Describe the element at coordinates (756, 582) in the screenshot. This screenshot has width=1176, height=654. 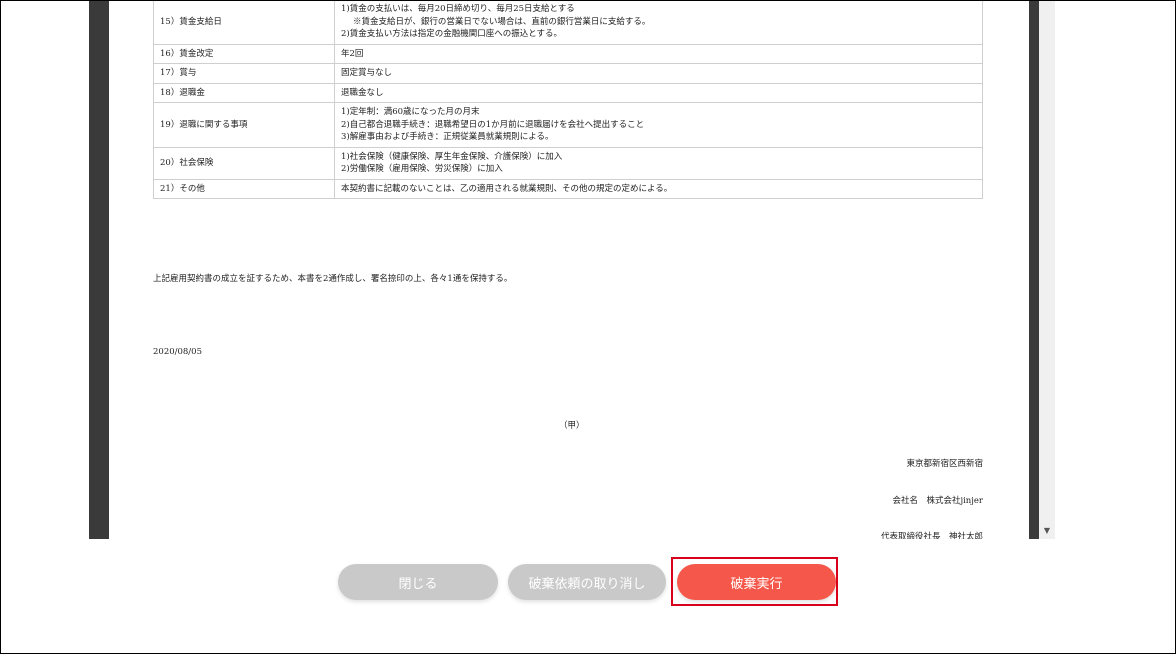
I see `execute-discard-button: 破棄実行` at that location.